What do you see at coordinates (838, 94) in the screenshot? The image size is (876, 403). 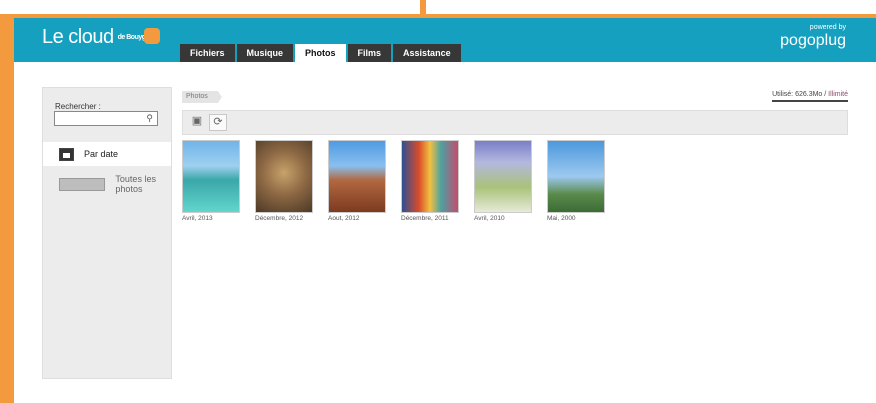 I see `usage-limit: Illimité` at bounding box center [838, 94].